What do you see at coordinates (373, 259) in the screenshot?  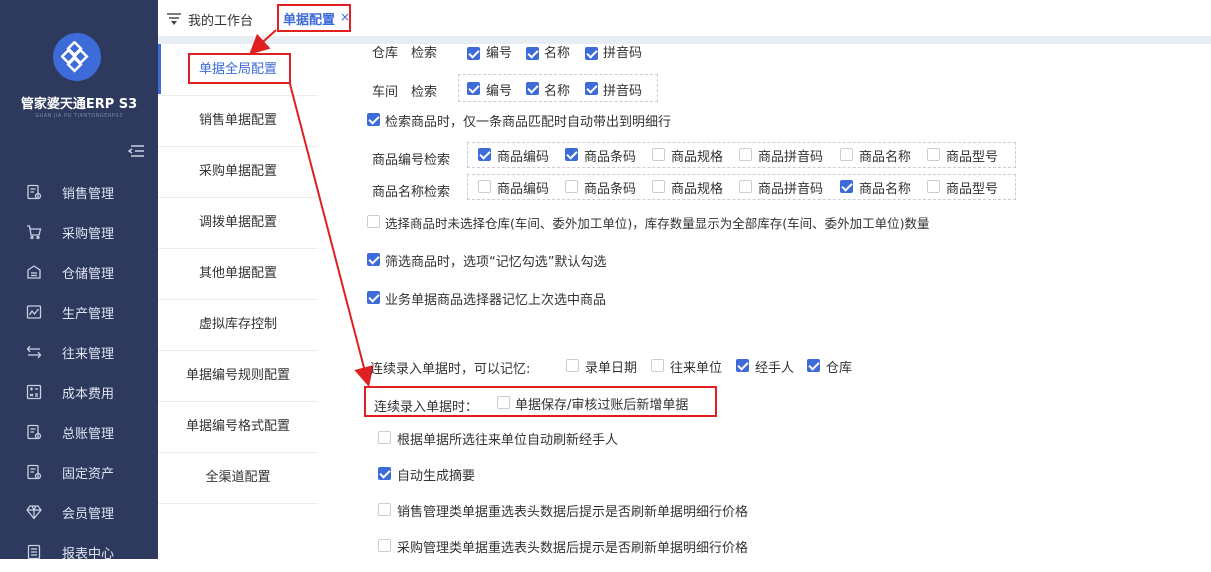 I see `checkbox-filter-memory` at bounding box center [373, 259].